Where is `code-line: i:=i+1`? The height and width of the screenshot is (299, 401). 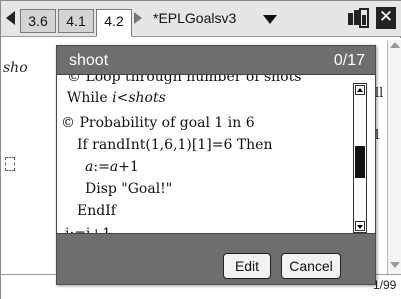
code-line: i:=i+1 is located at coordinates (88, 230).